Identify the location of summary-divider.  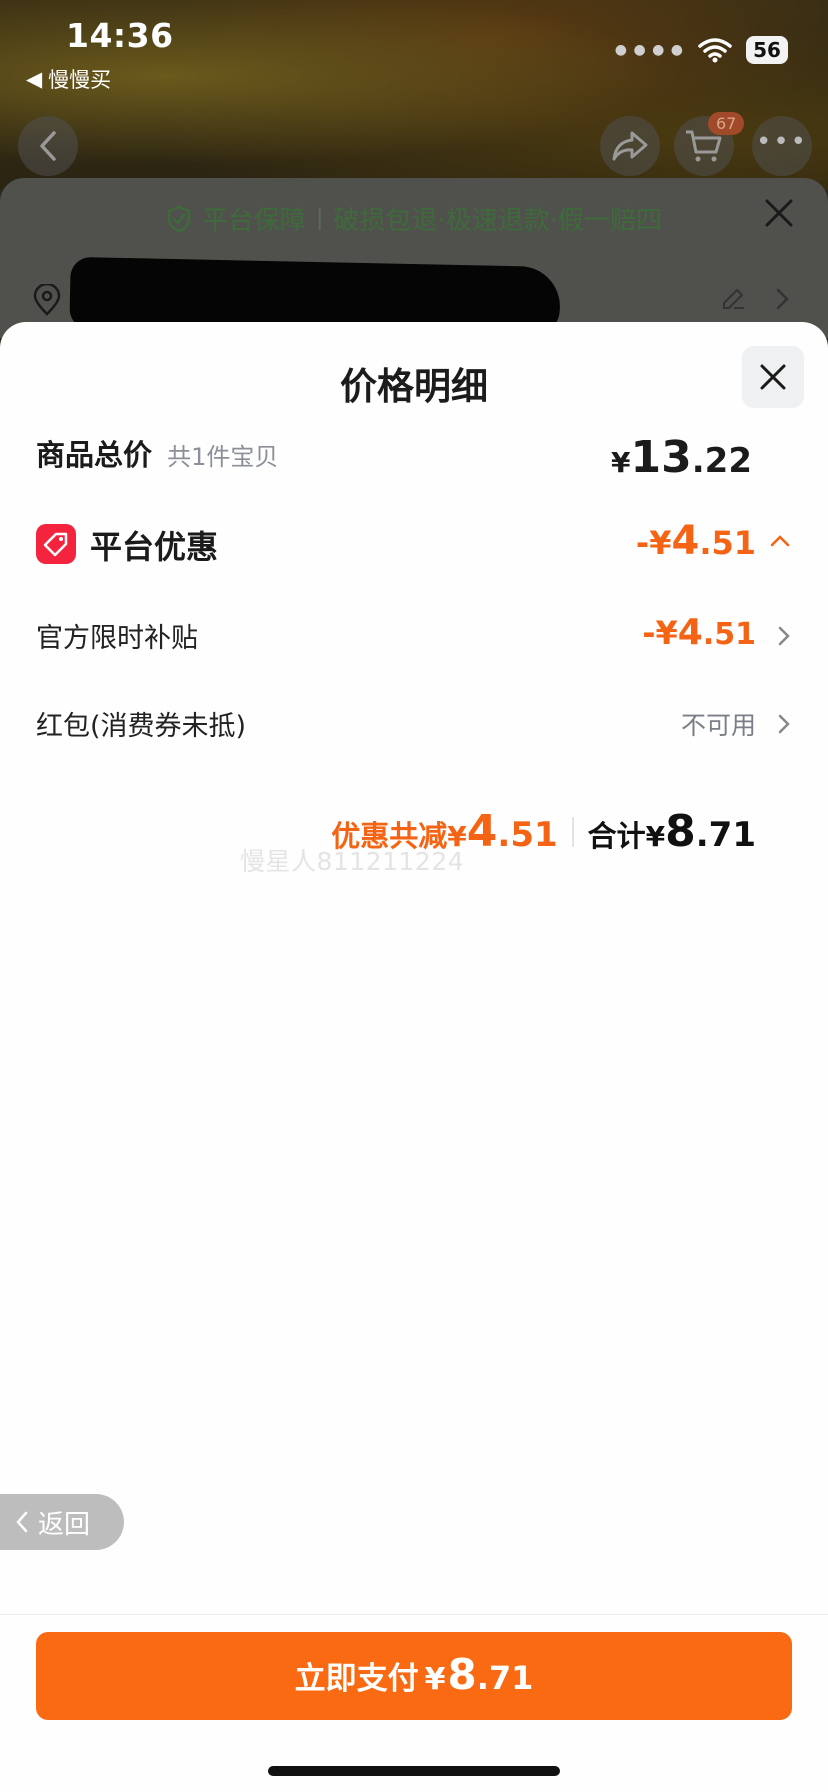
(572, 831).